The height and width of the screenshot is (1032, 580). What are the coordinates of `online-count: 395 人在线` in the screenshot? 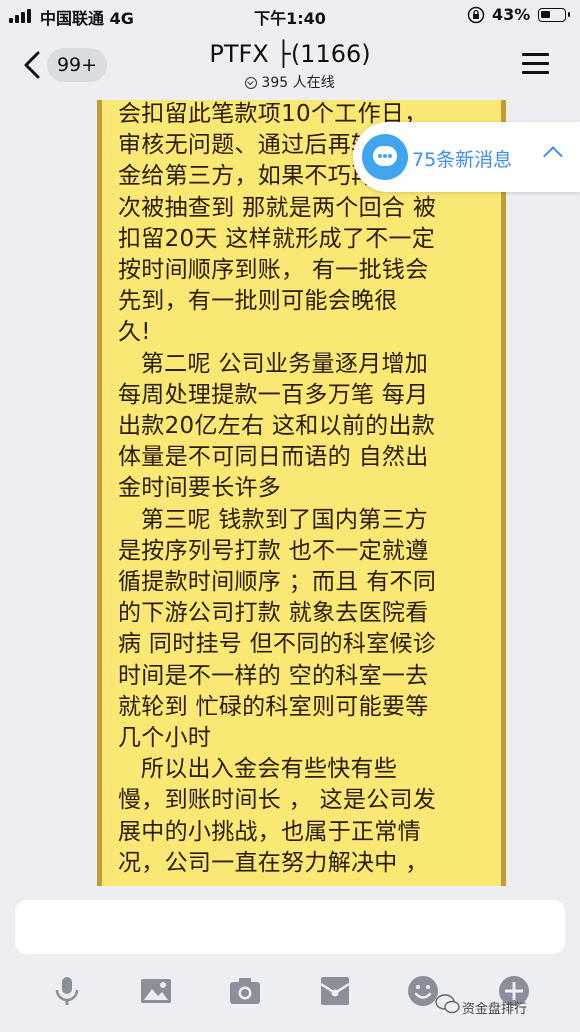 It's located at (290, 82).